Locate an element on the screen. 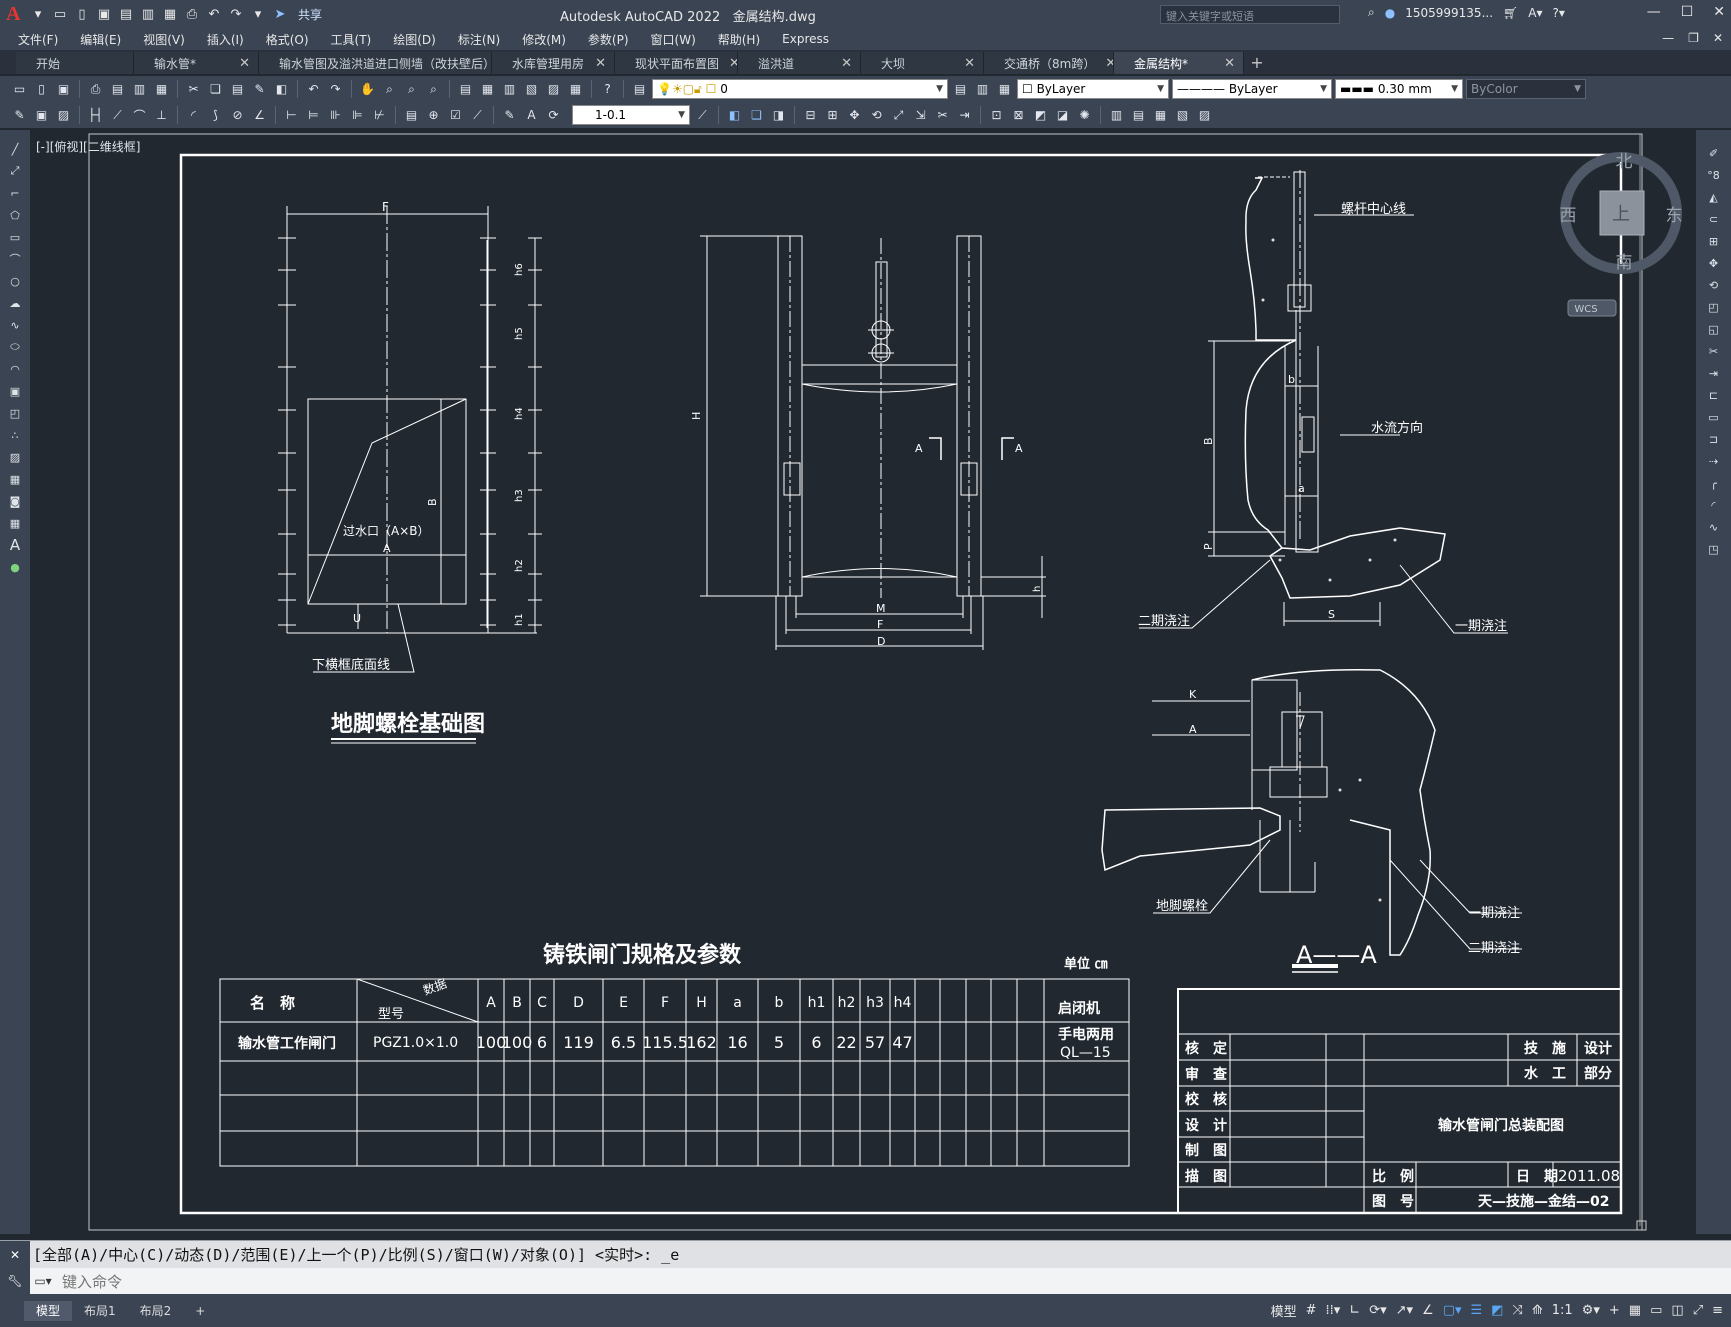 The width and height of the screenshot is (1731, 1327). text-front-icon: ▧ is located at coordinates (1182, 115).